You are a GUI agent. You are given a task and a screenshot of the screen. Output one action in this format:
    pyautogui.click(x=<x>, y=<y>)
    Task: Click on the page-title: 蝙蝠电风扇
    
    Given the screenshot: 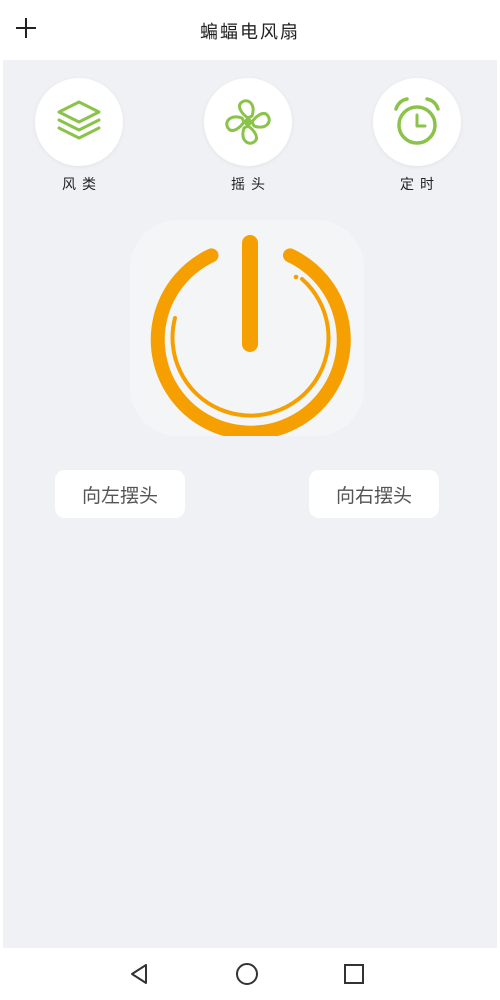 What is the action you would take?
    pyautogui.click(x=250, y=32)
    